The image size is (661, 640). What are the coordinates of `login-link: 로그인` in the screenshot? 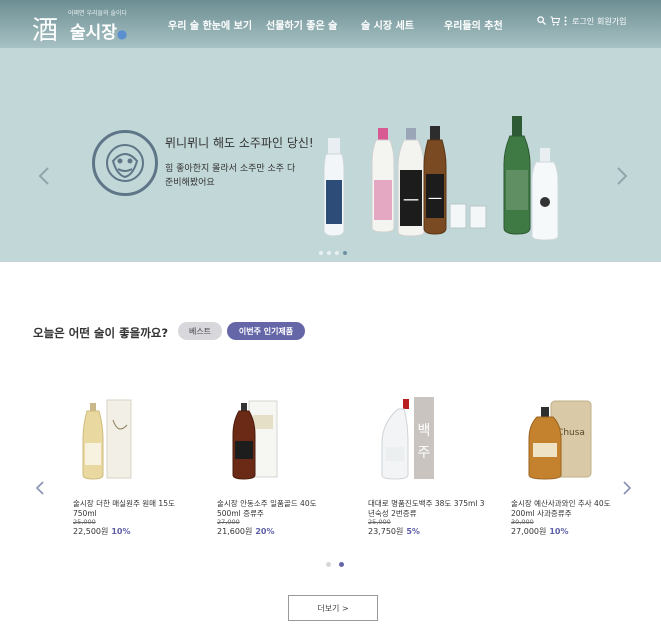 It's located at (583, 21).